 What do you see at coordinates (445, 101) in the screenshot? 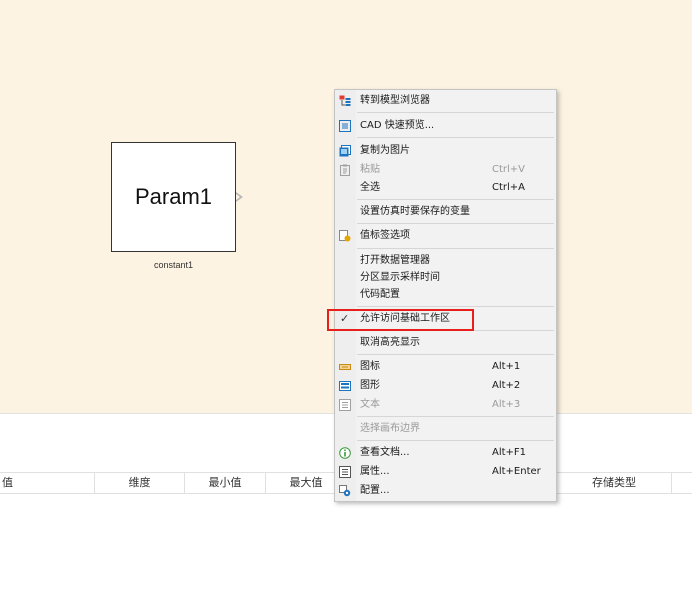
I see `menu-item-goto-model-browser: 转到模型浏览器` at bounding box center [445, 101].